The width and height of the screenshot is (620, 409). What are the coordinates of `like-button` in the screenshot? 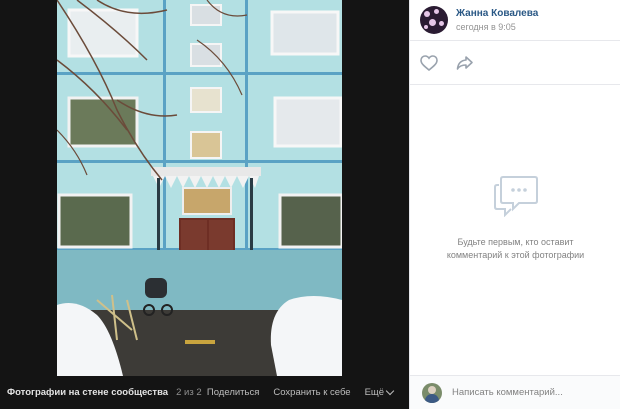 It's located at (429, 63).